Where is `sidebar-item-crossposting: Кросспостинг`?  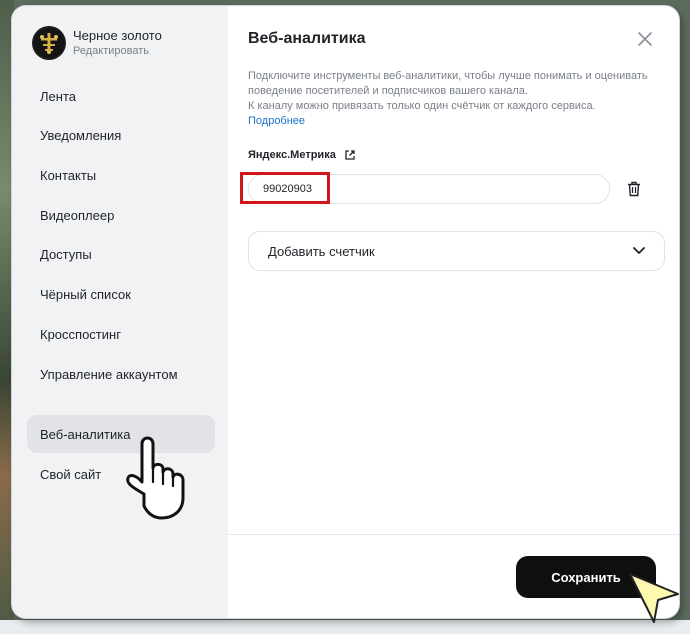
sidebar-item-crossposting: Кросспостинг is located at coordinates (121, 334).